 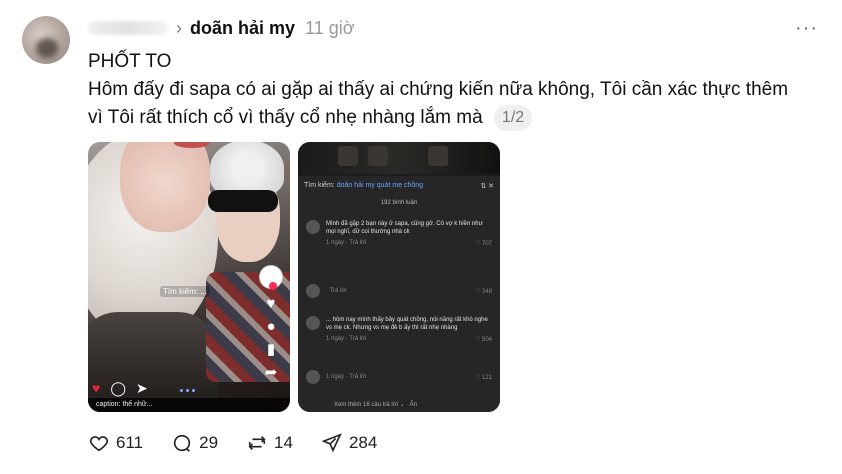 I want to click on avatar-blur, so click(x=47, y=48).